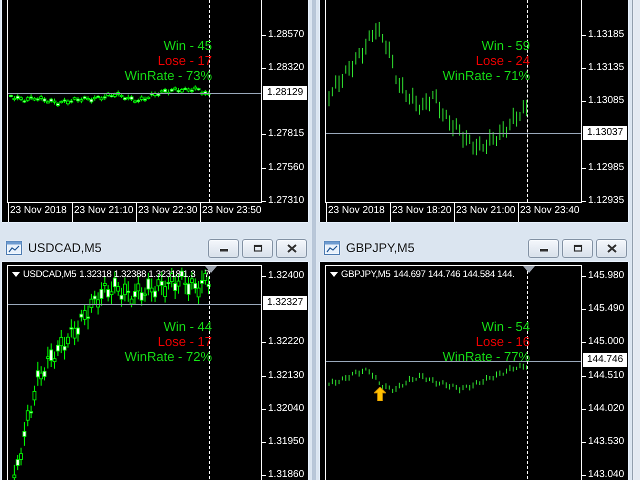  Describe the element at coordinates (606, 201) in the screenshot. I see `price-label: 1.12935` at that location.